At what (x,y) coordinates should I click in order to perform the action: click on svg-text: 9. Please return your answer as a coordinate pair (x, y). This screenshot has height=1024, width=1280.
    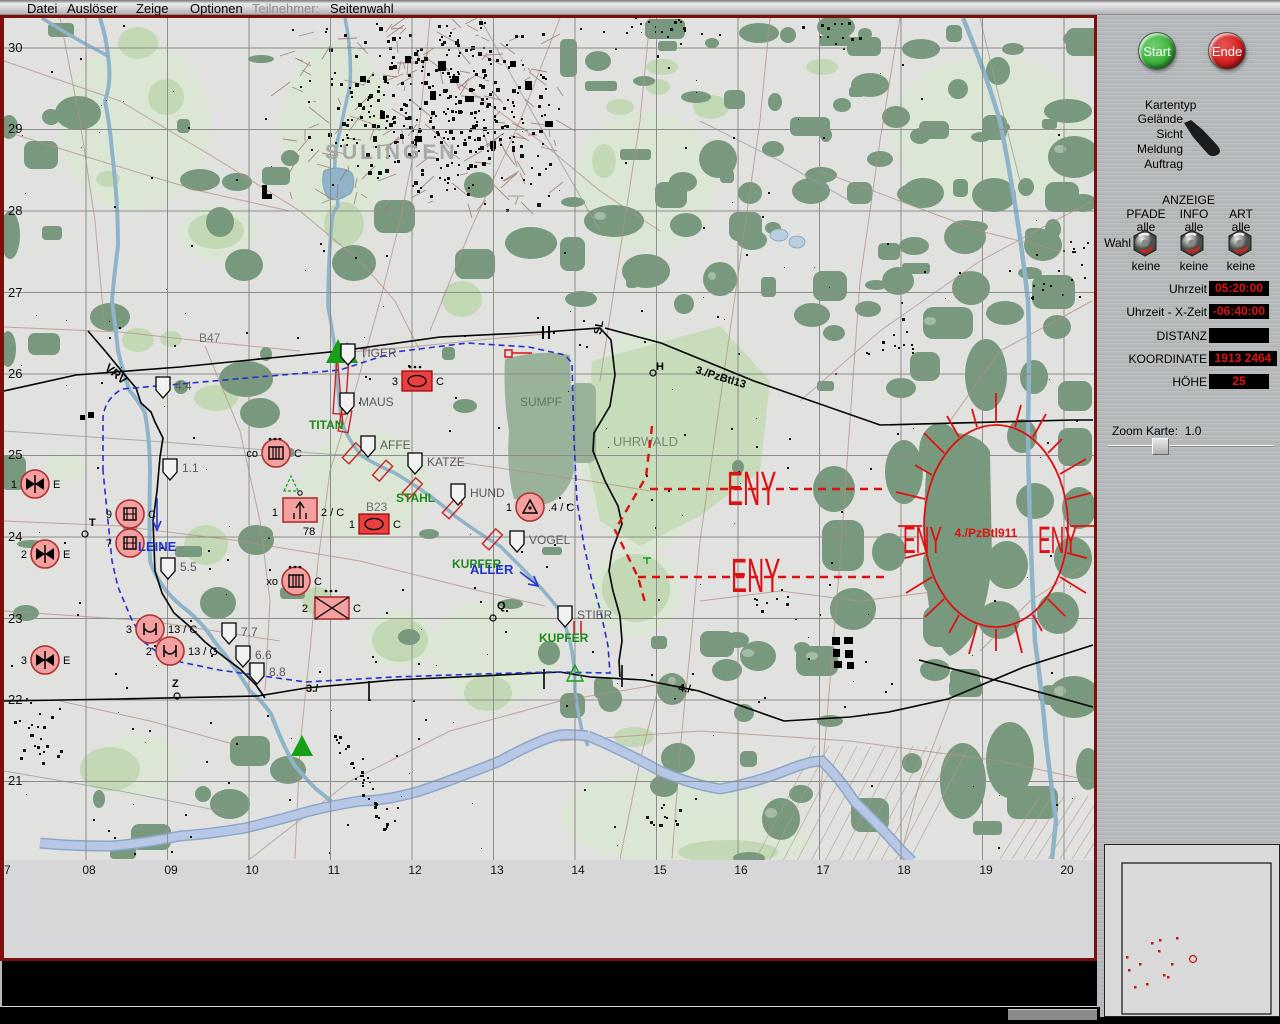
    Looking at the image, I should click on (109, 515).